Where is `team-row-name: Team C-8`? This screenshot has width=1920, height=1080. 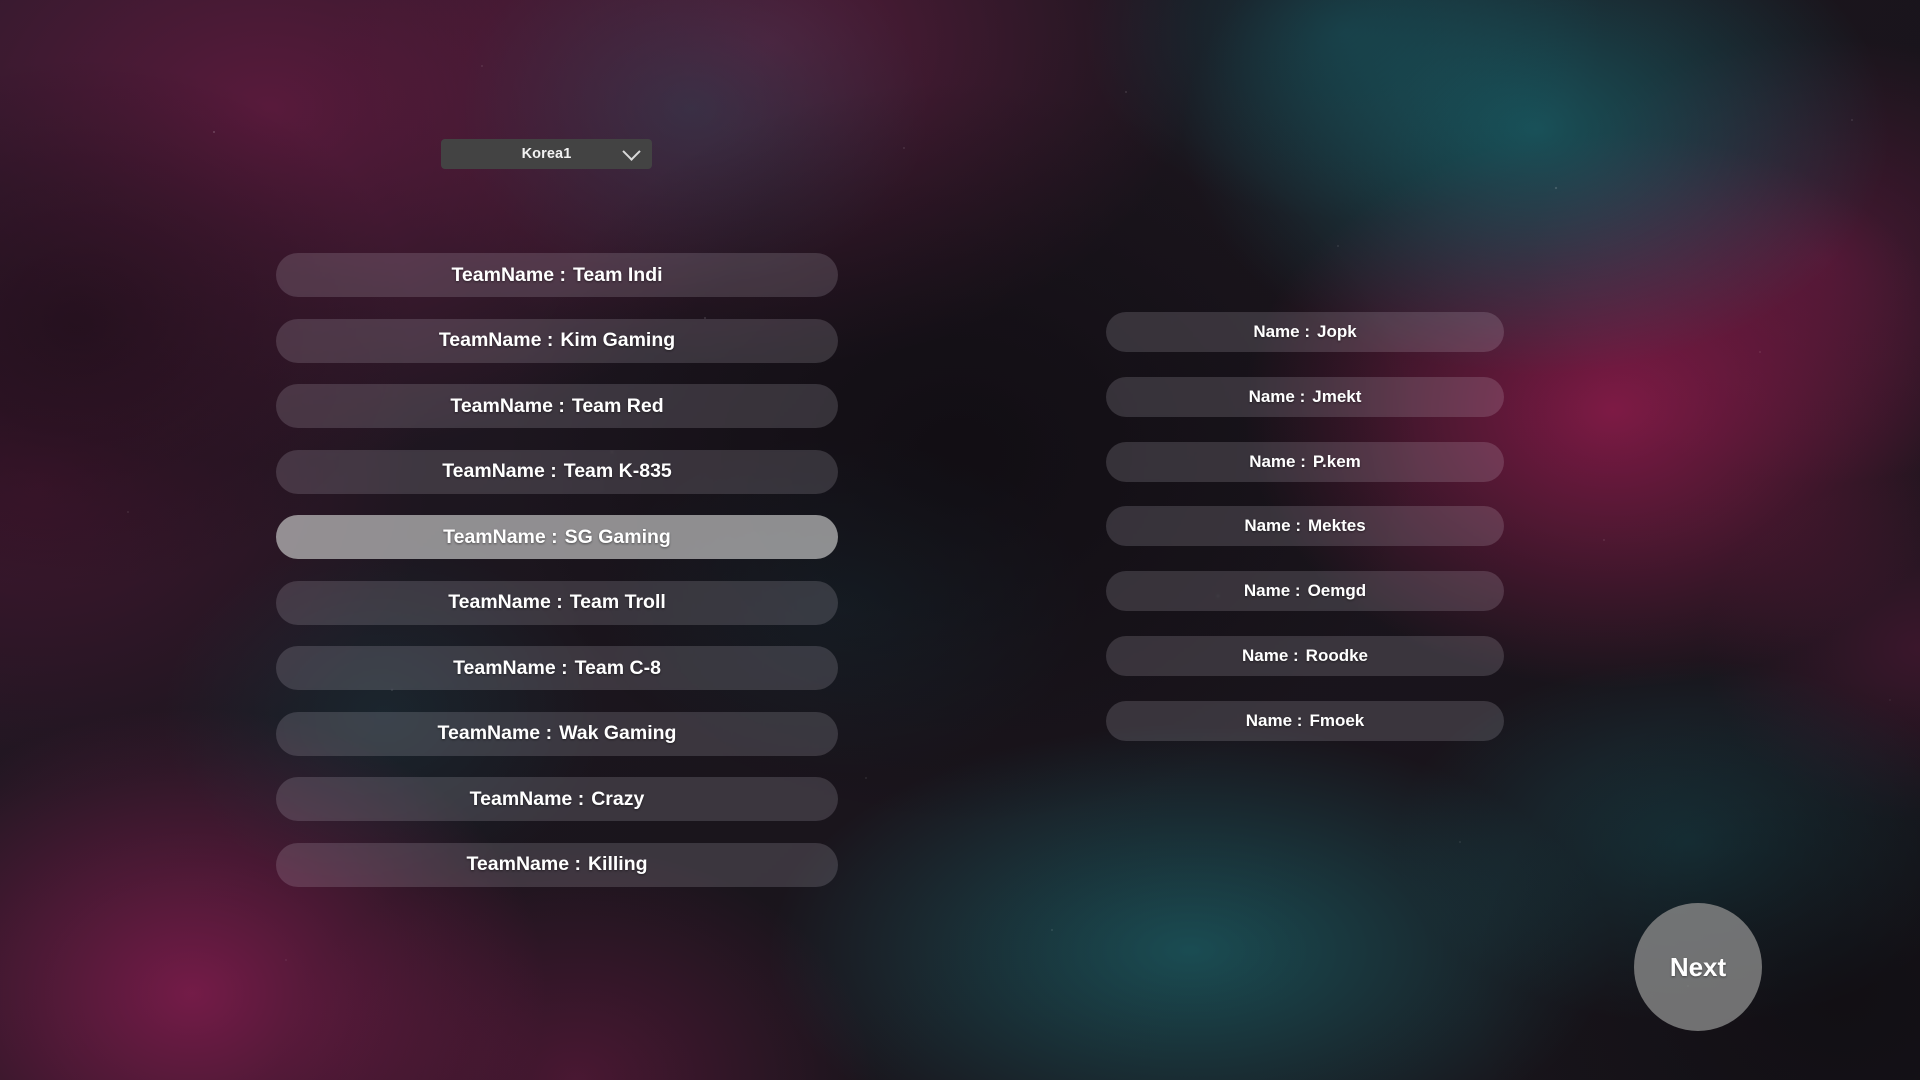 team-row-name: Team C-8 is located at coordinates (617, 667).